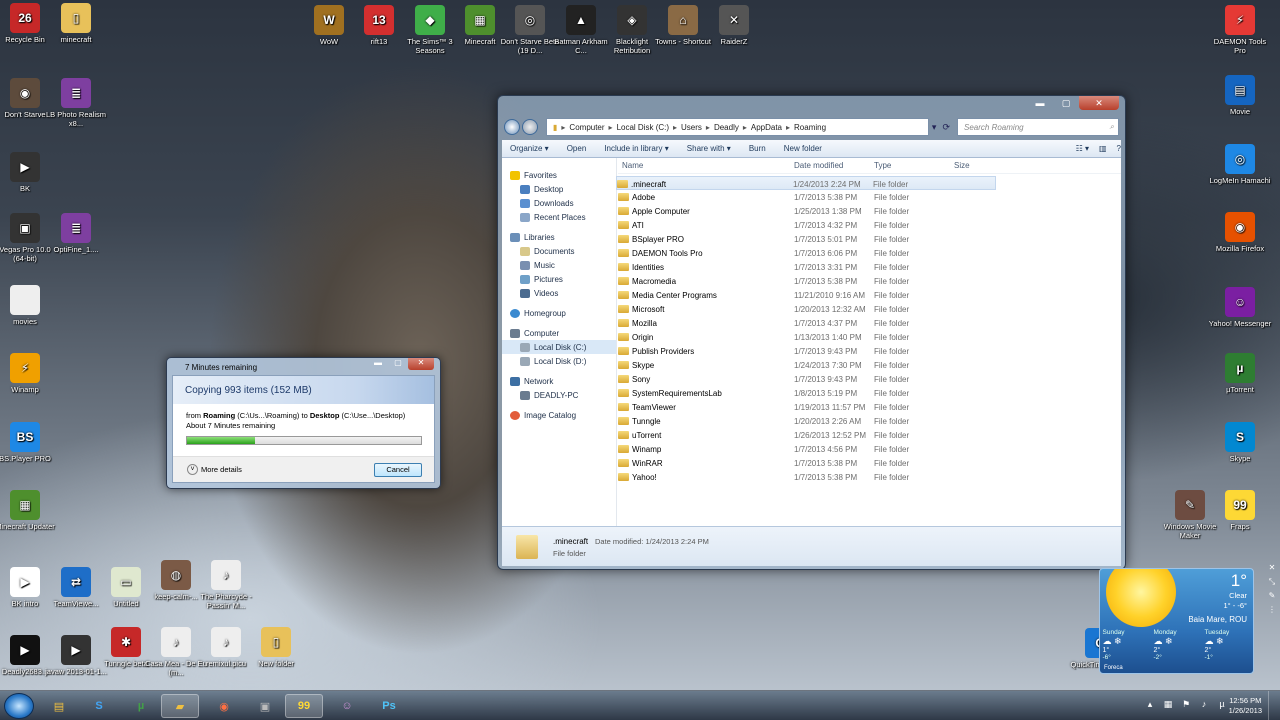 This screenshot has width=1280, height=720. I want to click on tray-flag-icon: ⚑, so click(1186, 706).